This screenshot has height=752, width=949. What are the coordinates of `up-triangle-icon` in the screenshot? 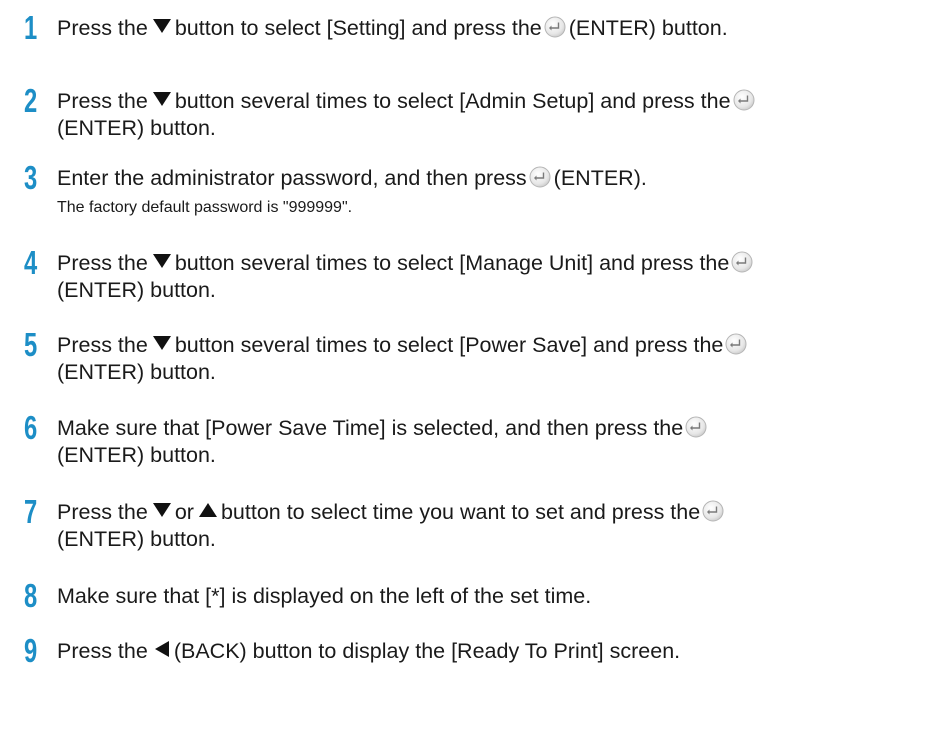 It's located at (207, 510).